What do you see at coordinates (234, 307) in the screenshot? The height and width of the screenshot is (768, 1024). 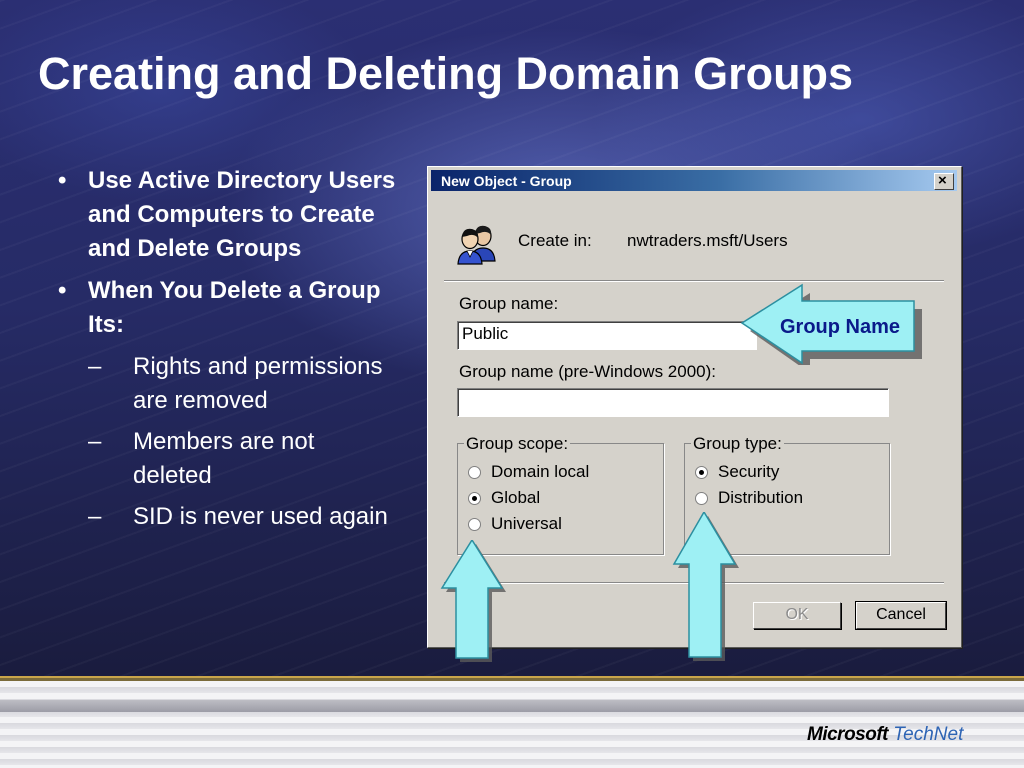 I see `bullet-text: When You Delete a Group Its:` at bounding box center [234, 307].